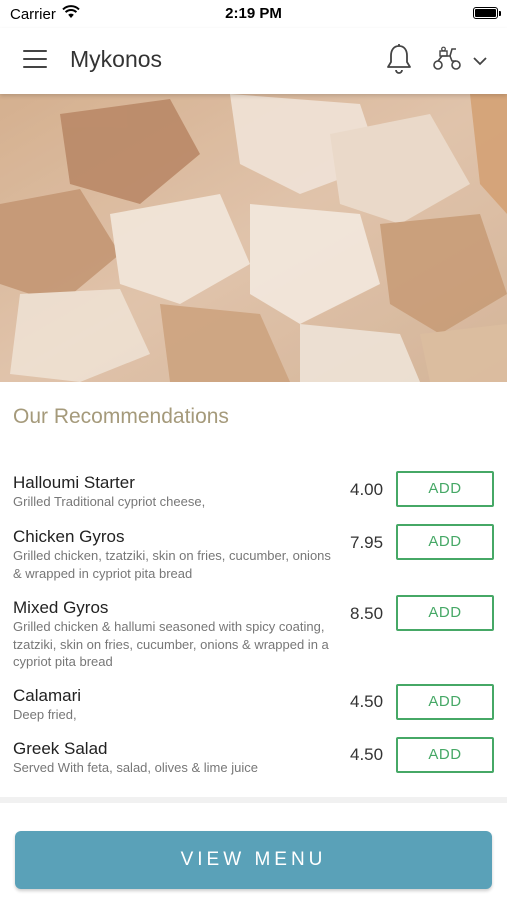 Image resolution: width=507 pixels, height=900 pixels. What do you see at coordinates (480, 62) in the screenshot?
I see `chevron-down-icon` at bounding box center [480, 62].